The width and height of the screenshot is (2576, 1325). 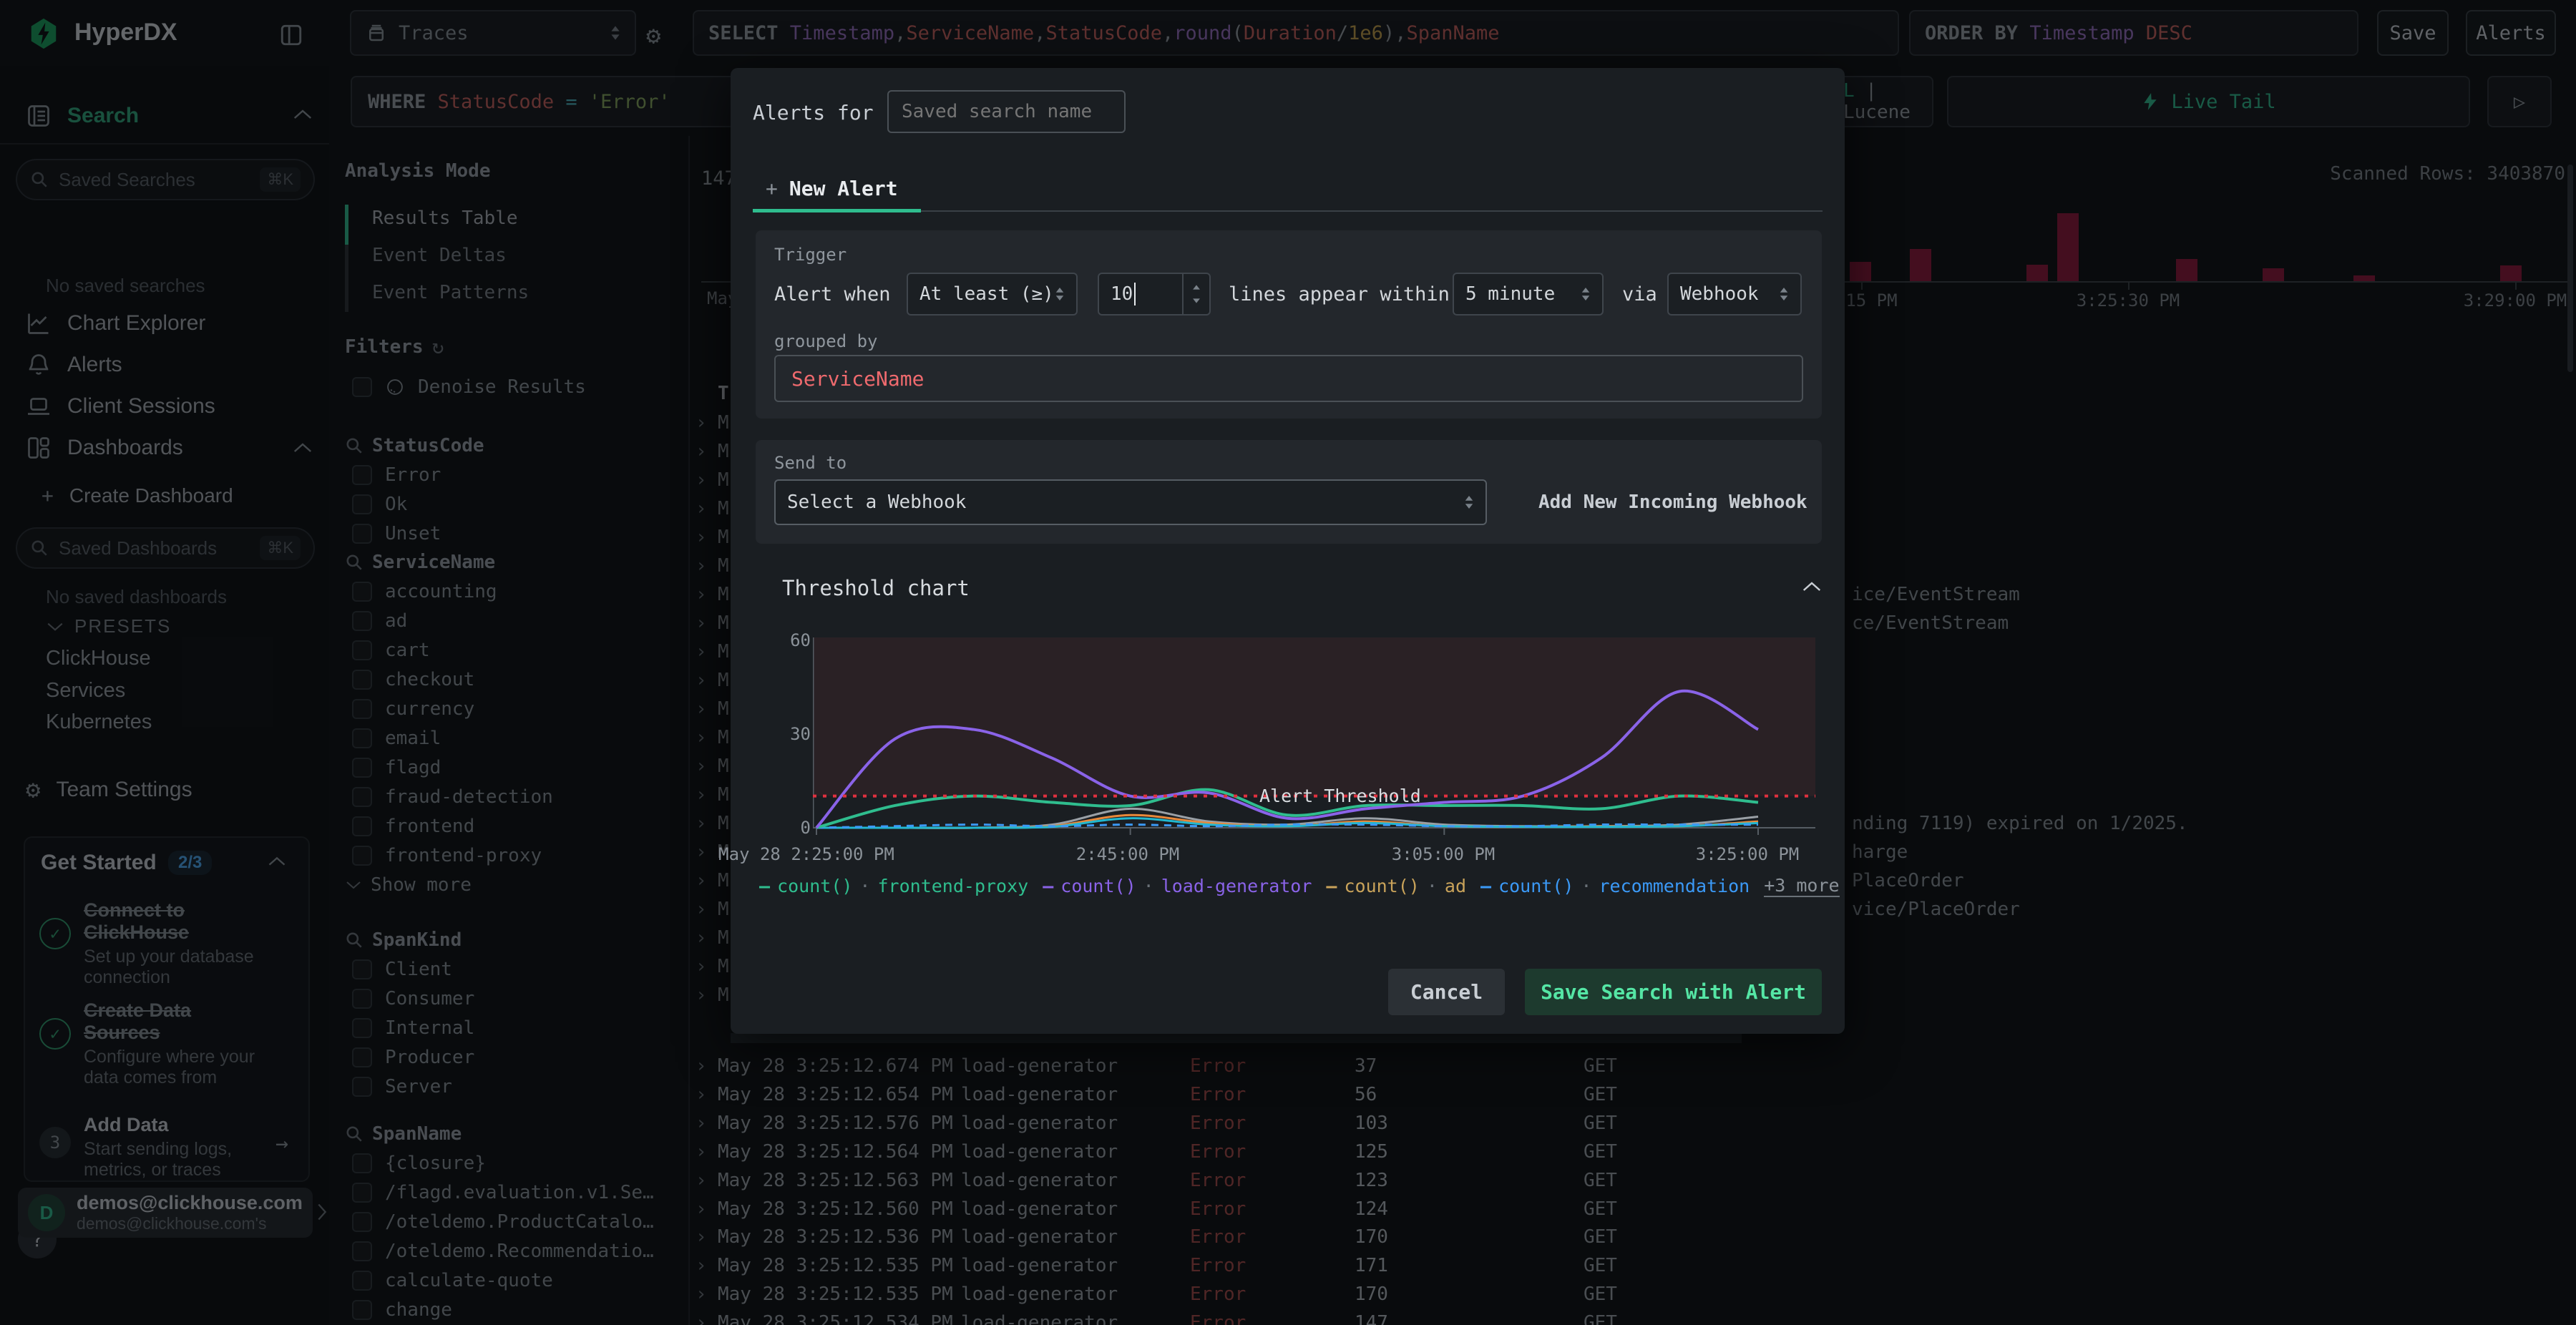 What do you see at coordinates (986, 294) in the screenshot?
I see `comparator-value: At least (≥)` at bounding box center [986, 294].